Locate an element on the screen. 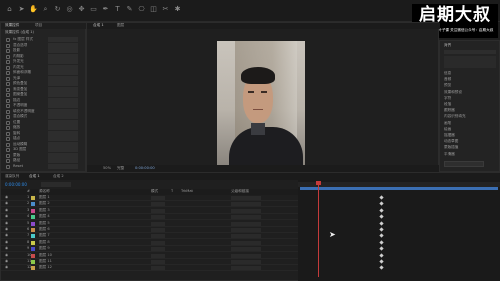 The height and width of the screenshot is (281, 500). layer-name: 图层 11 is located at coordinates (45, 261).